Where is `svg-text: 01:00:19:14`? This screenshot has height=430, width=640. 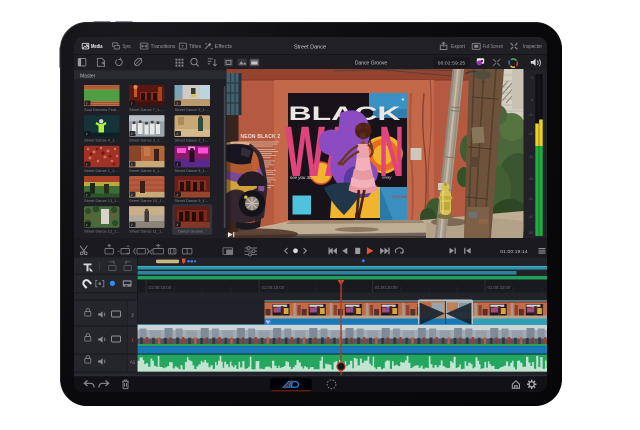
svg-text: 01:00:19:14 is located at coordinates (514, 252).